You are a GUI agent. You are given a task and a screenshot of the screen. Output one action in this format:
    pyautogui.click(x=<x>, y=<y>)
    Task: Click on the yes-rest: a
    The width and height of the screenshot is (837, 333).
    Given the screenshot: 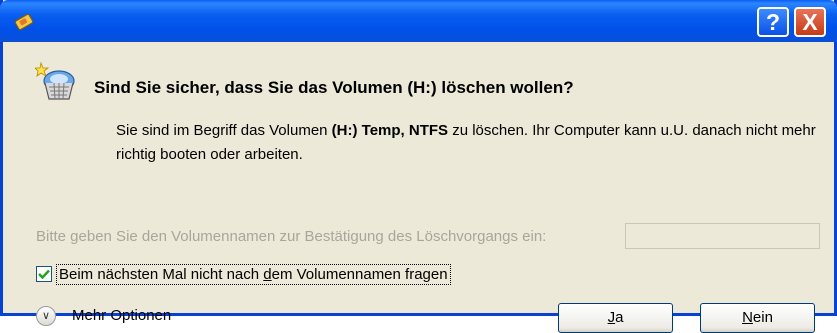 What is the action you would take?
    pyautogui.click(x=619, y=317)
    